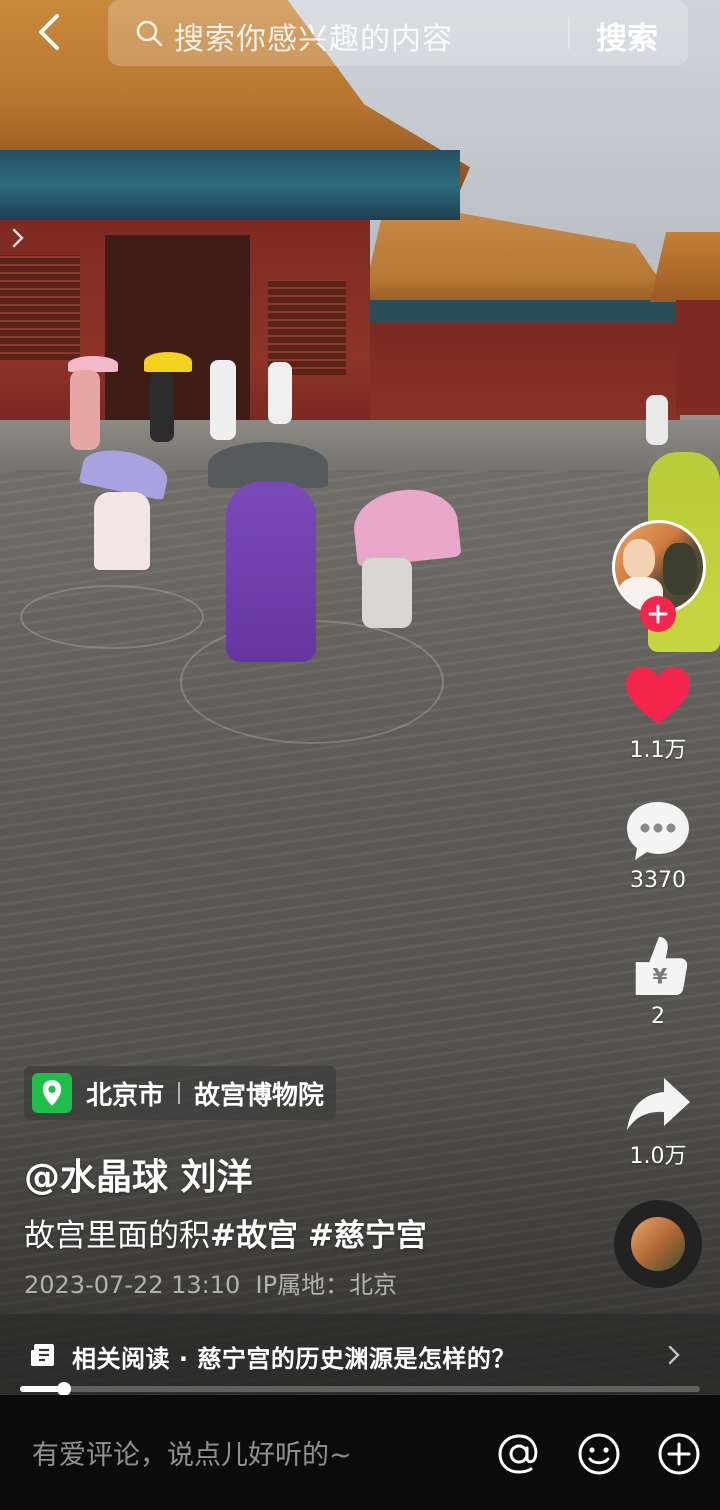 The height and width of the screenshot is (1510, 720). I want to click on search-divider, so click(569, 33).